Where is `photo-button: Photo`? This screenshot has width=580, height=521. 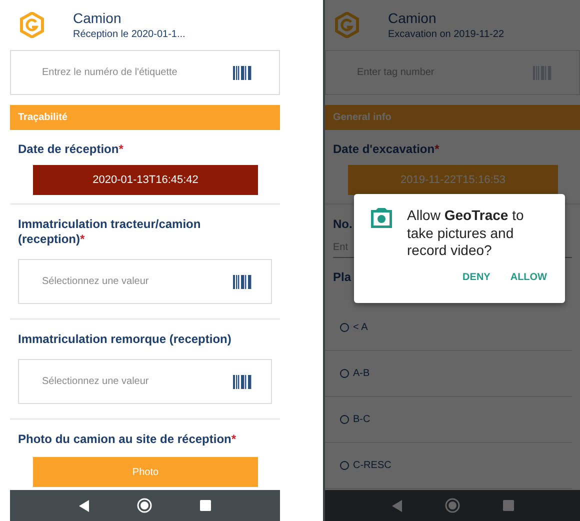
photo-button: Photo is located at coordinates (145, 472).